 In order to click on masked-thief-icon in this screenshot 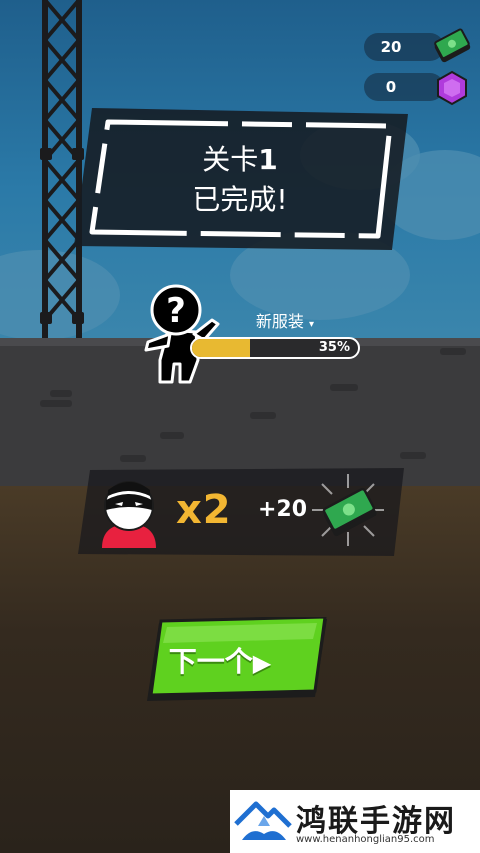, I will do `click(129, 514)`.